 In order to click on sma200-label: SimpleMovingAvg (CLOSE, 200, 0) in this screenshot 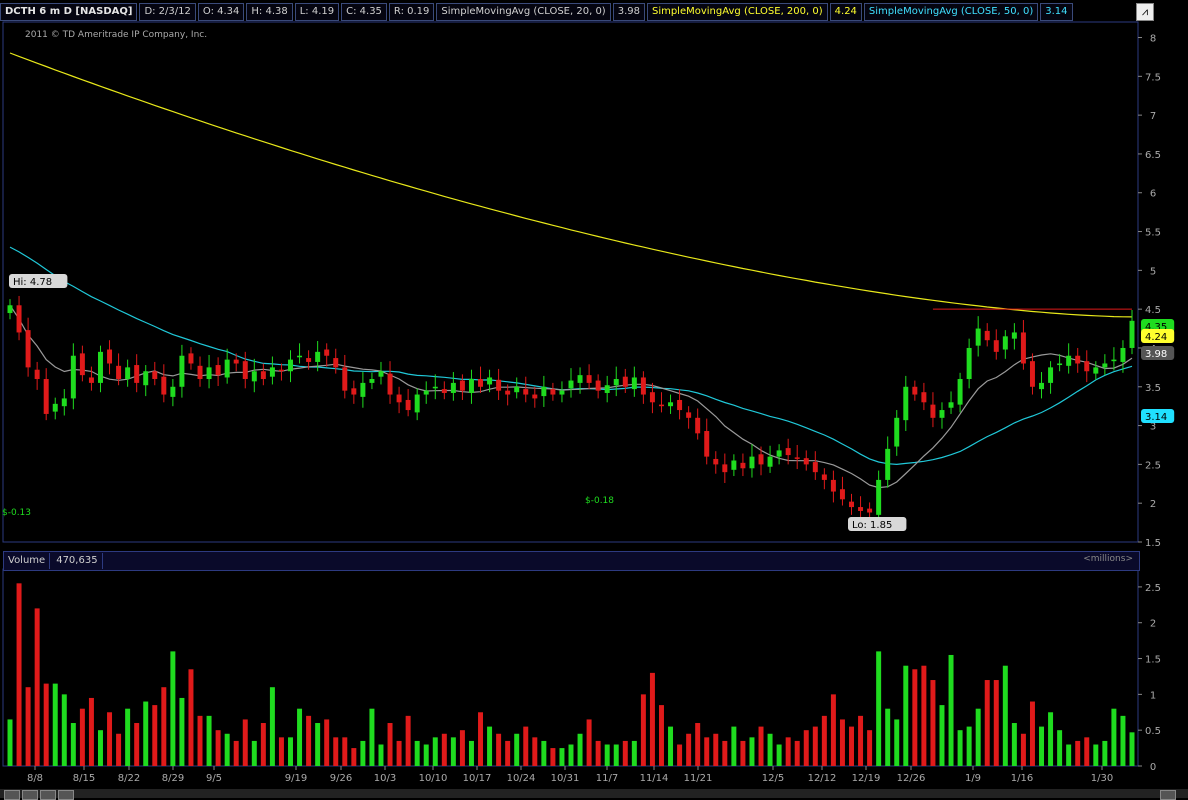, I will do `click(737, 12)`.